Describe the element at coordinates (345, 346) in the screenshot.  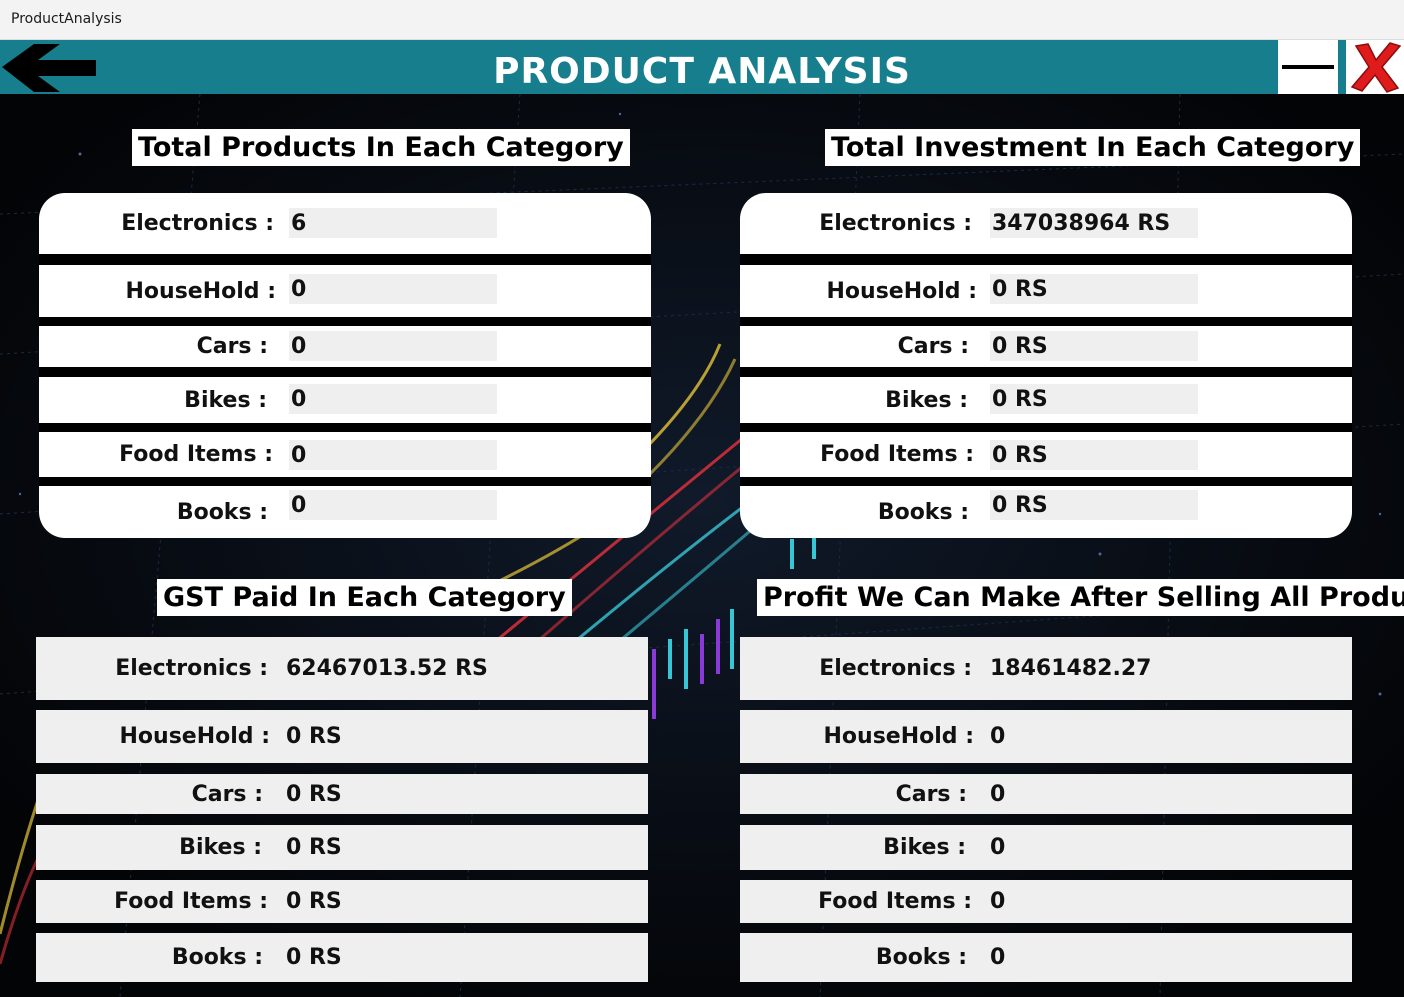
I see `total-products-row-cars: Cars : 0` at that location.